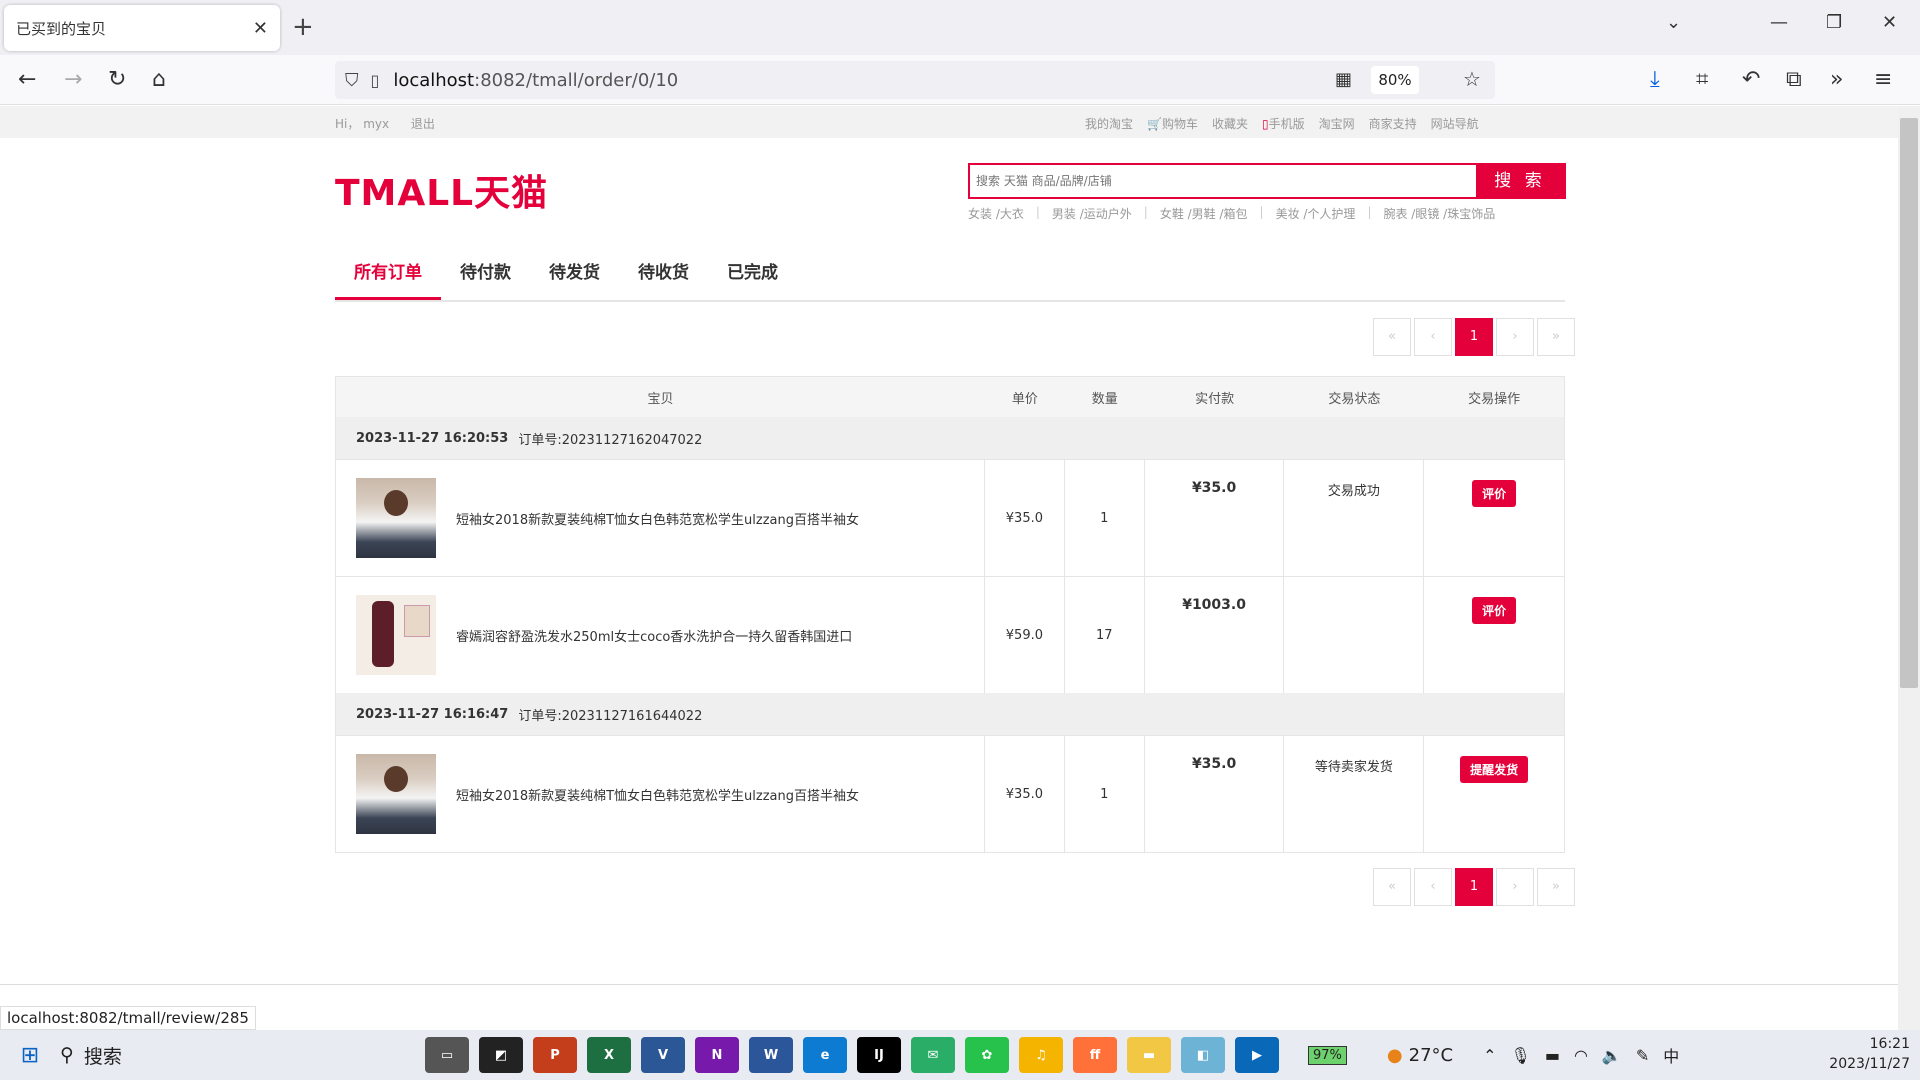 This screenshot has width=1920, height=1080. Describe the element at coordinates (1702, 80) in the screenshot. I see `screenshot-icon: ⌗` at that location.